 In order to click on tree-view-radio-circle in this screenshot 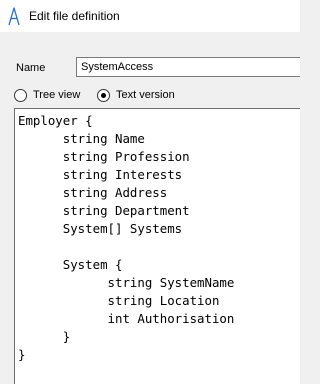, I will do `click(20, 95)`.